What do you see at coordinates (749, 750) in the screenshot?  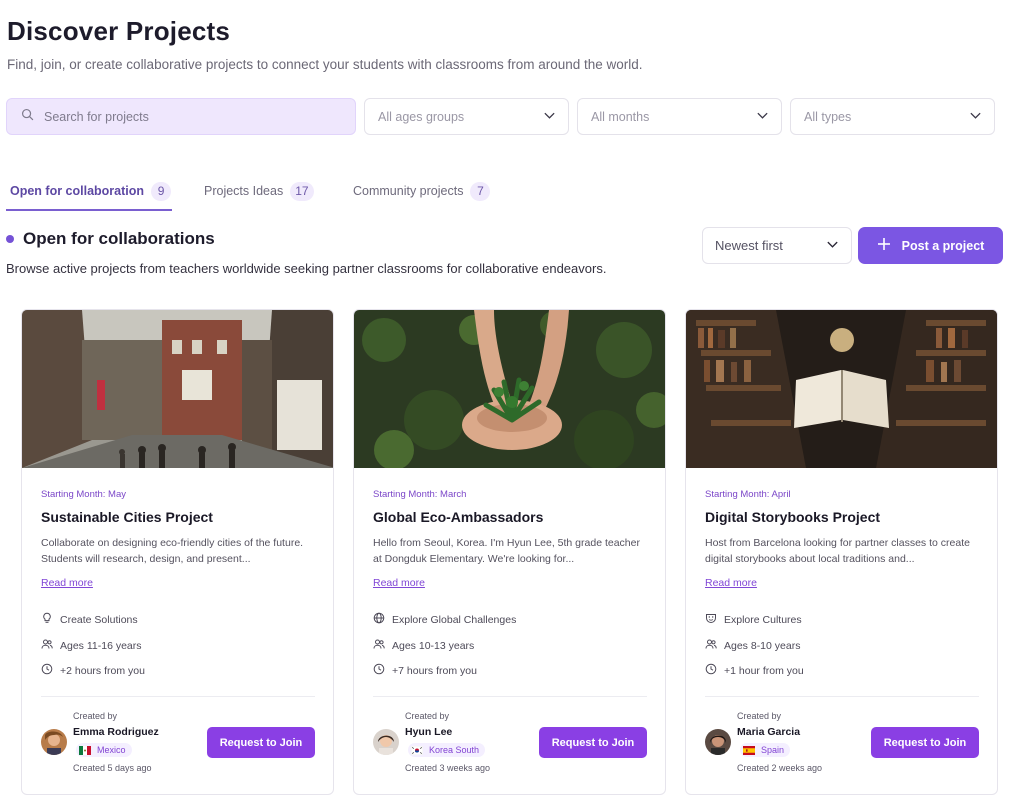 I see `spain-flag-icon` at bounding box center [749, 750].